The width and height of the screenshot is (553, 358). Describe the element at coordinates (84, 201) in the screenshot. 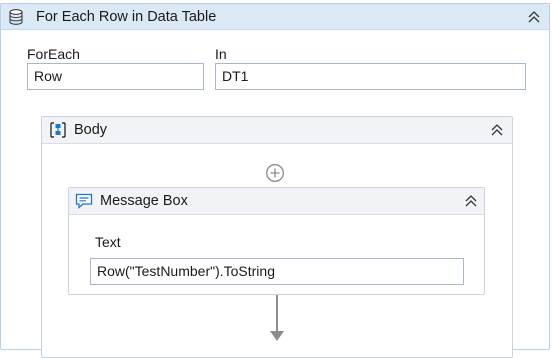

I see `message-box-icon` at that location.